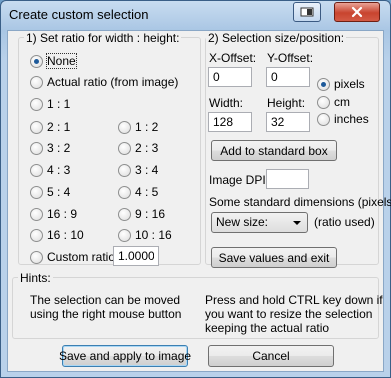 This screenshot has height=378, width=391. I want to click on x-offset-input, so click(230, 77).